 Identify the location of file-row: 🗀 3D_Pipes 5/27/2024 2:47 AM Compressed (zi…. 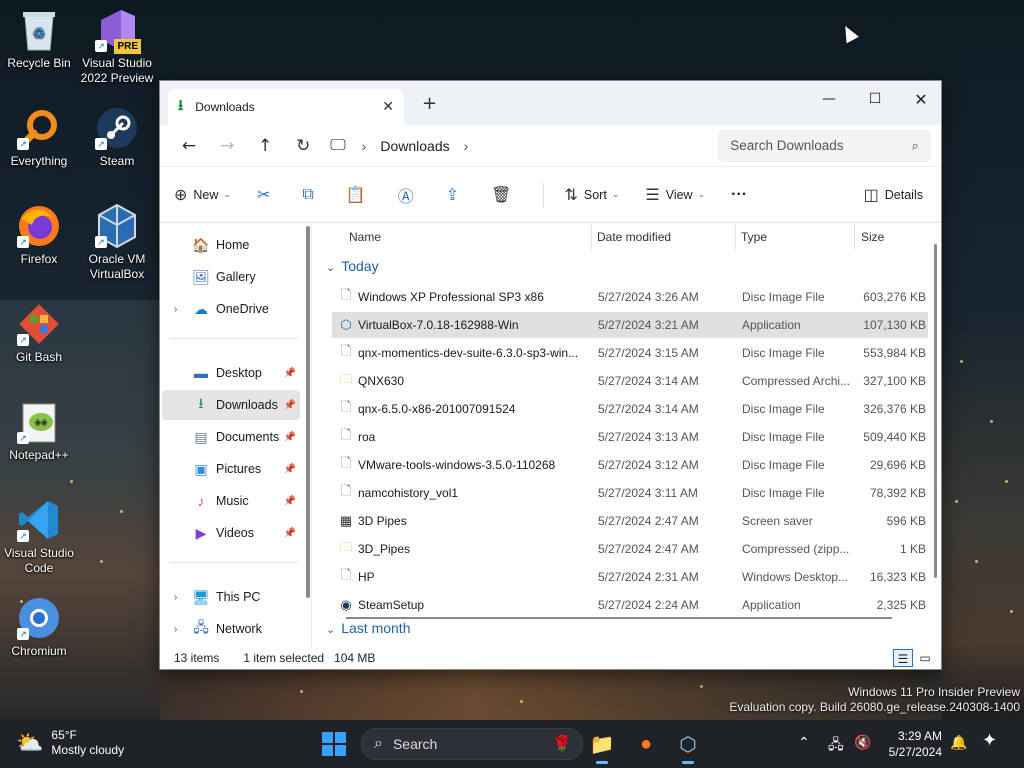
(630, 549).